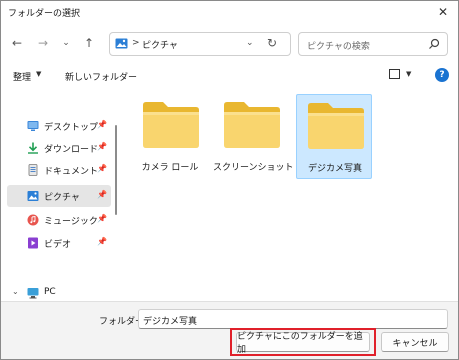 The height and width of the screenshot is (360, 459). What do you see at coordinates (229, 76) in the screenshot?
I see `command-bar: 整理 ▼ 新しいフォルダー ▼ ?` at bounding box center [229, 76].